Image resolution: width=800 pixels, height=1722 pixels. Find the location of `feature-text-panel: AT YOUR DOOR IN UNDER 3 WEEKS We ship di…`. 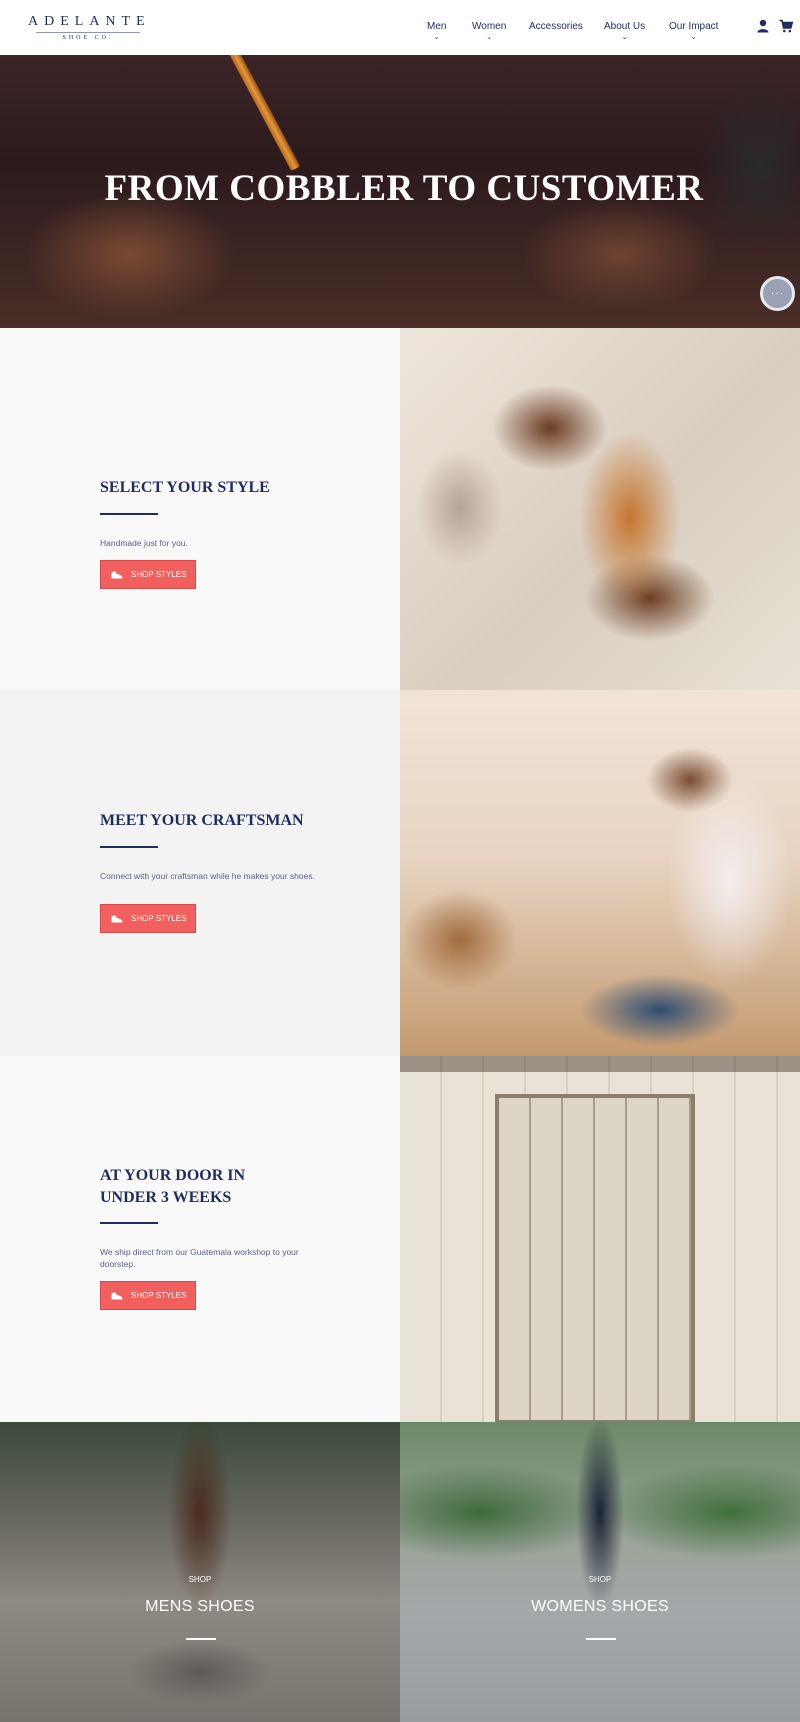

feature-text-panel: AT YOUR DOOR IN UNDER 3 WEEKS We ship di… is located at coordinates (200, 1239).